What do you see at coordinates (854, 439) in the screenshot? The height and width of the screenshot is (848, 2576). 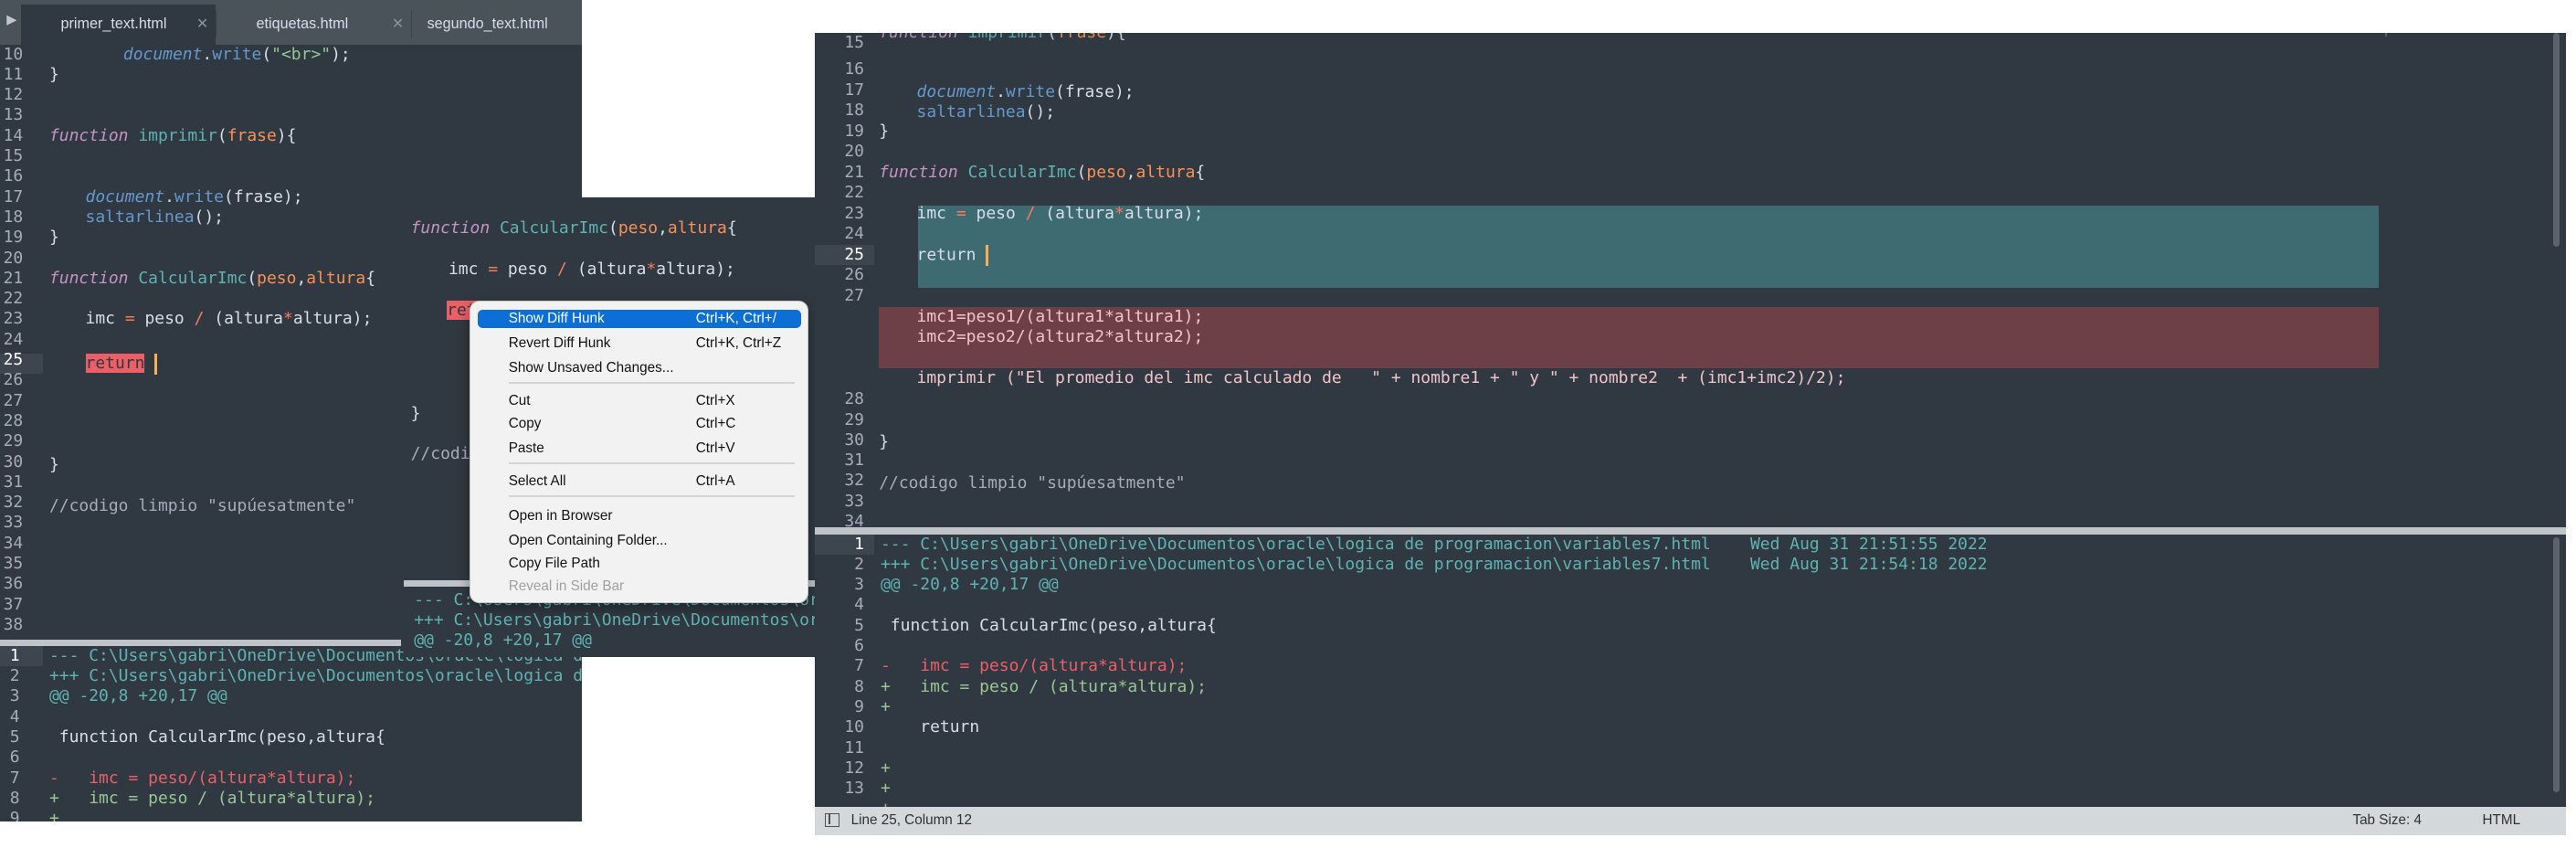 I see `line-number: 30` at bounding box center [854, 439].